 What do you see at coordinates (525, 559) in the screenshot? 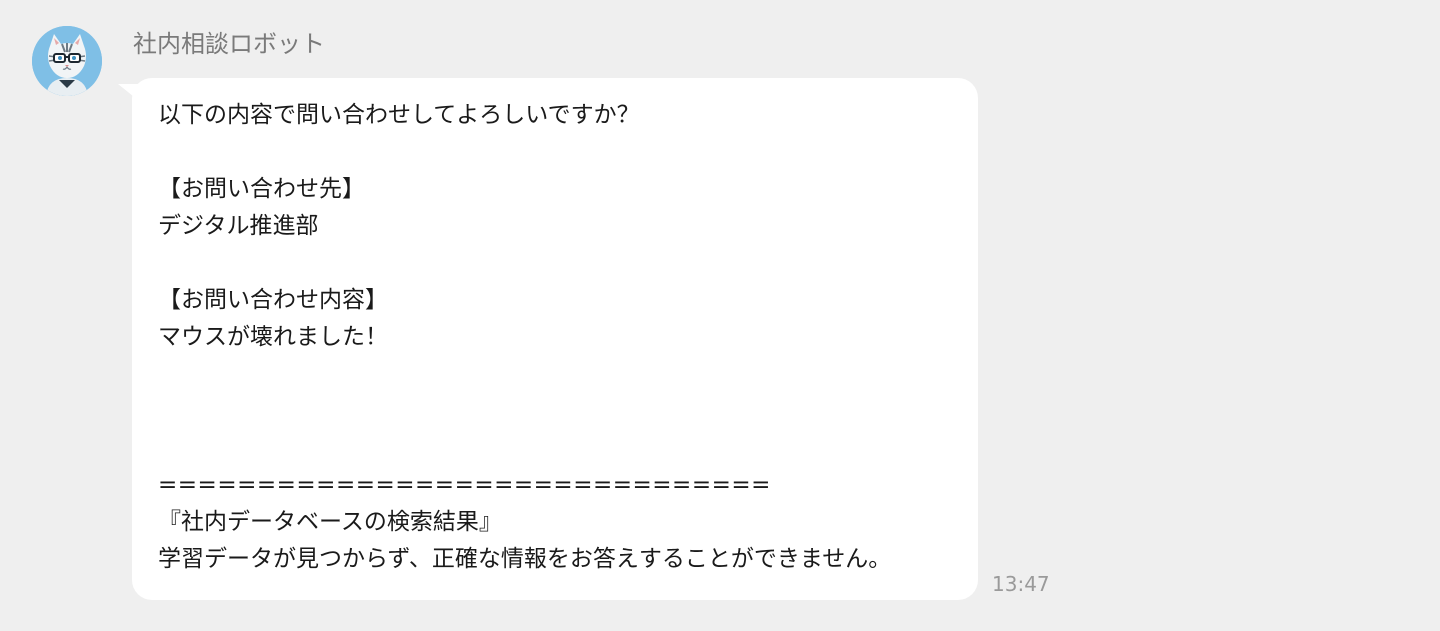
I see `message-line: 学習データが見つからず、正確な情報をお答えすることができません。` at bounding box center [525, 559].